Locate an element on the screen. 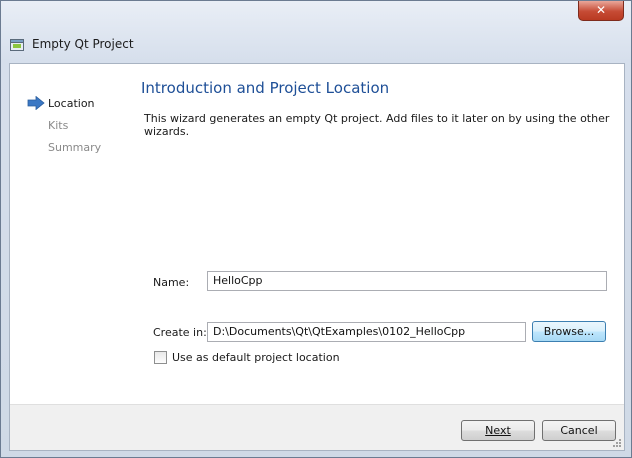 The height and width of the screenshot is (458, 632). button-bar-divider is located at coordinates (317, 404).